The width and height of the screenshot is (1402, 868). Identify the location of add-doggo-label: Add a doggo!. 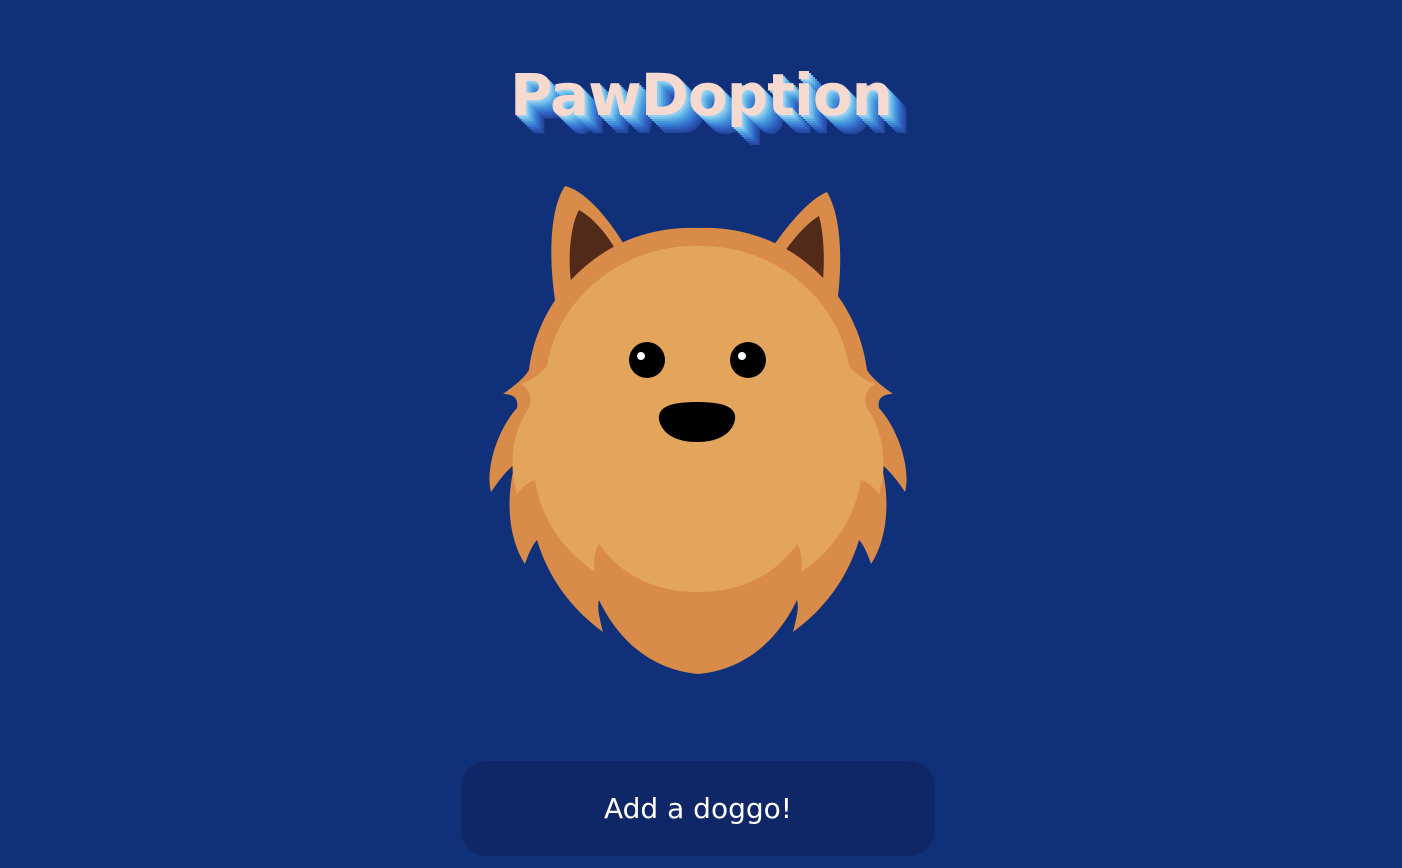
(698, 808).